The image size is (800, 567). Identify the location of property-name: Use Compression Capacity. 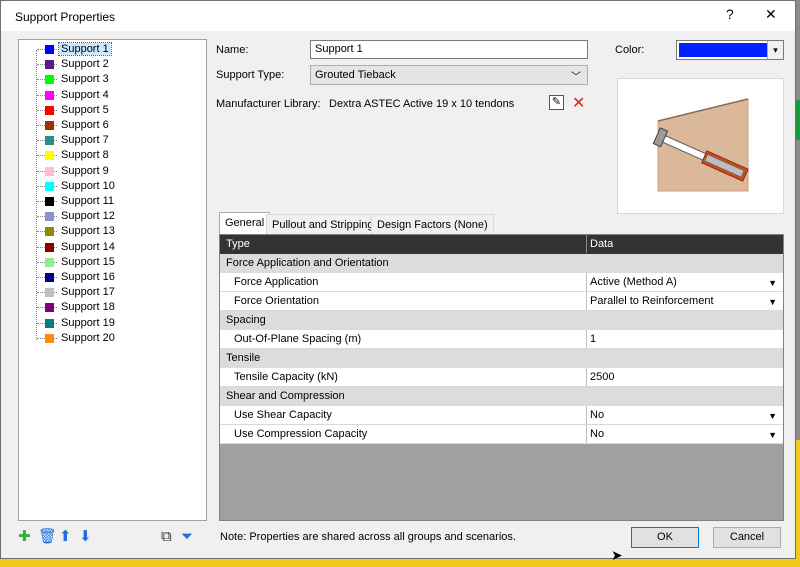
(301, 434).